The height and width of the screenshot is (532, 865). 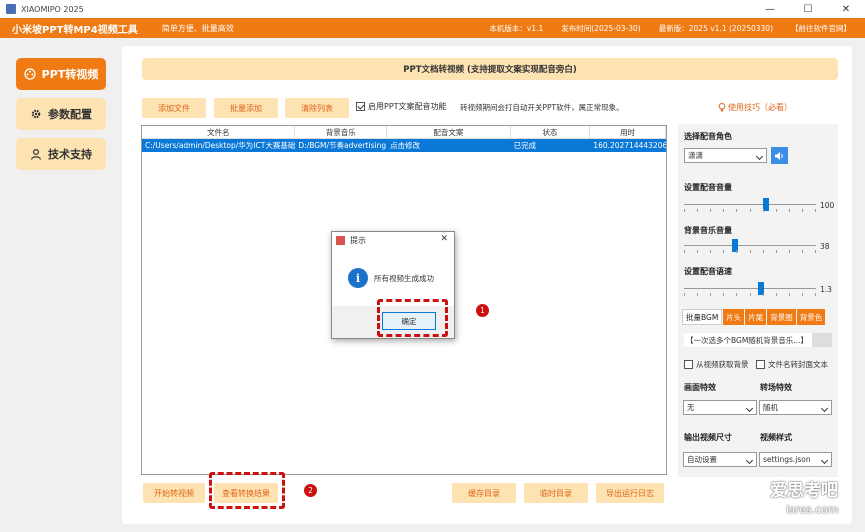 What do you see at coordinates (758, 300) in the screenshot?
I see `settings-panel` at bounding box center [758, 300].